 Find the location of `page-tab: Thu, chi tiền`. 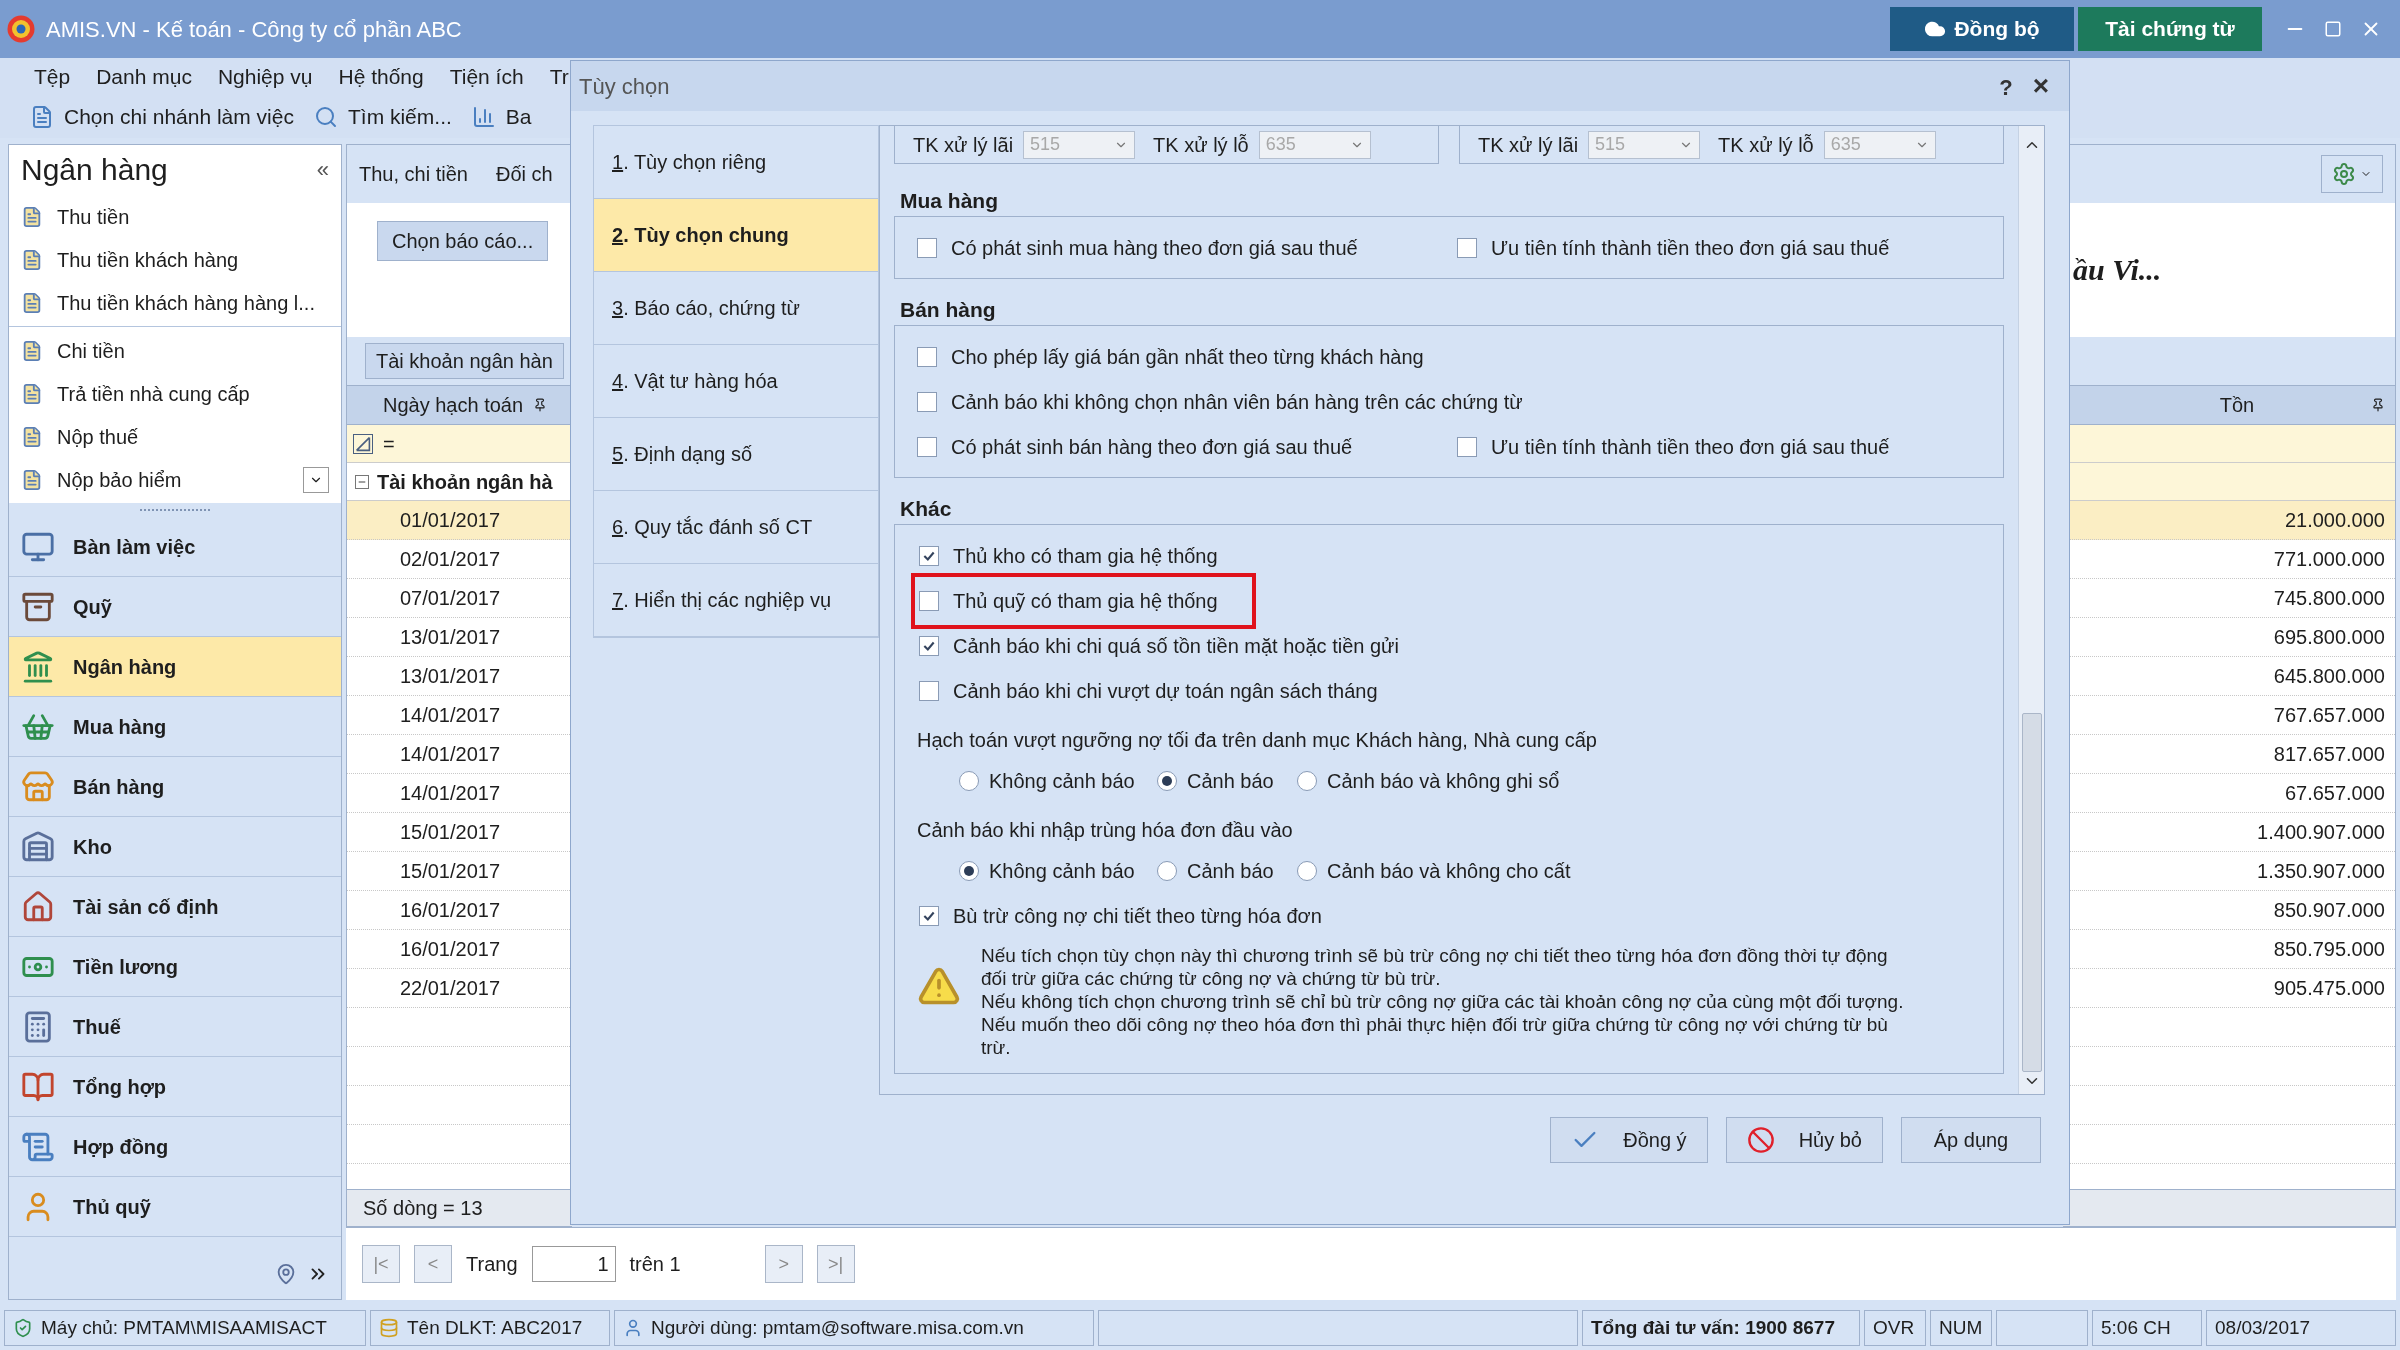

page-tab: Thu, chi tiền is located at coordinates (413, 174).